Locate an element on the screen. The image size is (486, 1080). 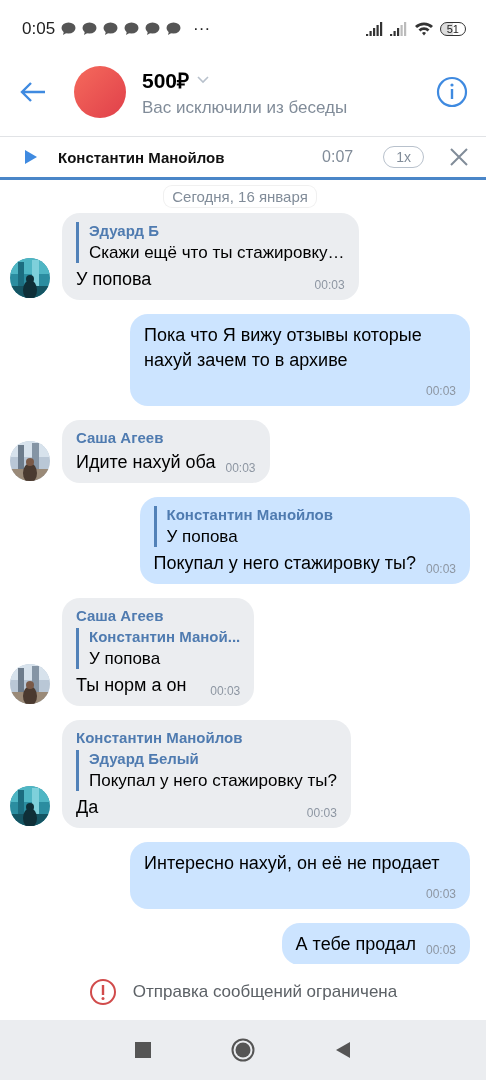
quoted-author: Константин Манойлов is located at coordinates (250, 514).